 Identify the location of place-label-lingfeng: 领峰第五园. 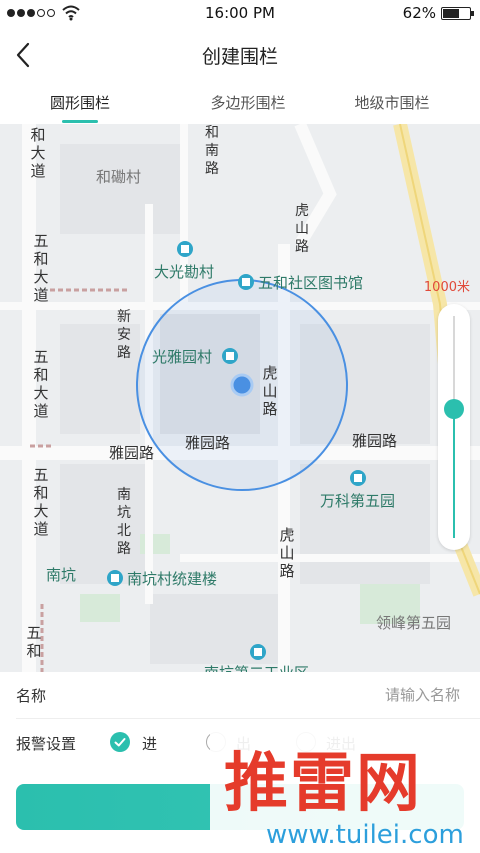
(414, 623).